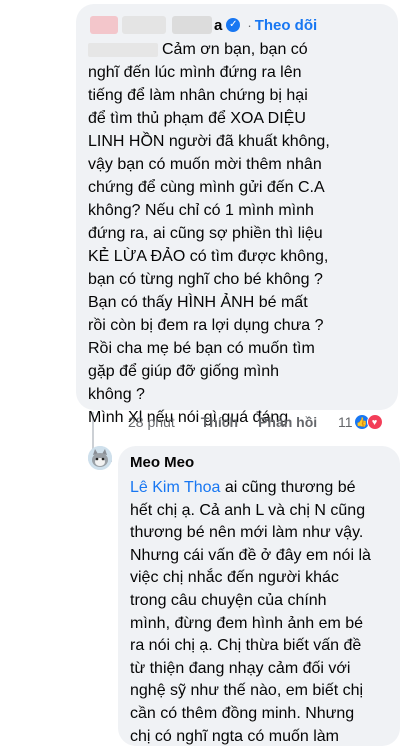 Image resolution: width=405 pixels, height=748 pixels. Describe the element at coordinates (286, 25) in the screenshot. I see `follow-button: Theo dõi` at that location.